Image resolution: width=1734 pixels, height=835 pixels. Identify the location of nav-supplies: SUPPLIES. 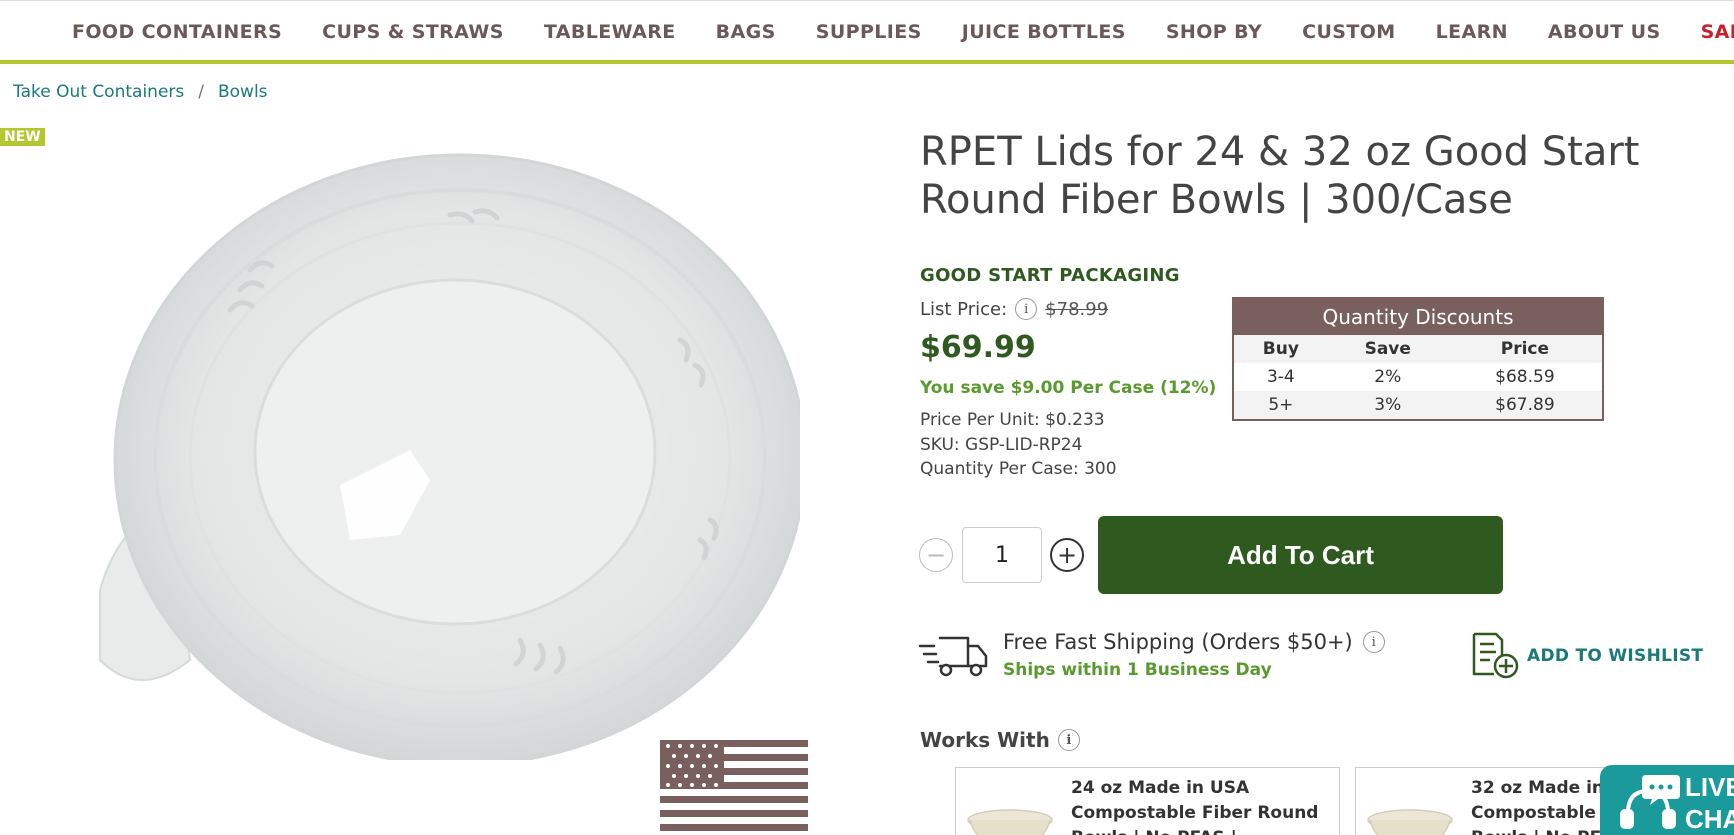
(869, 32).